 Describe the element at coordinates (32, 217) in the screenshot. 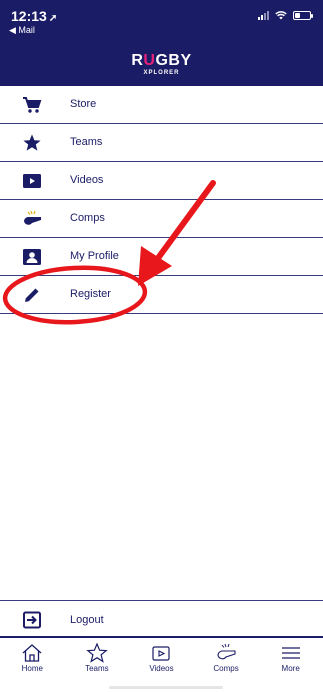

I see `whistle-icon` at that location.